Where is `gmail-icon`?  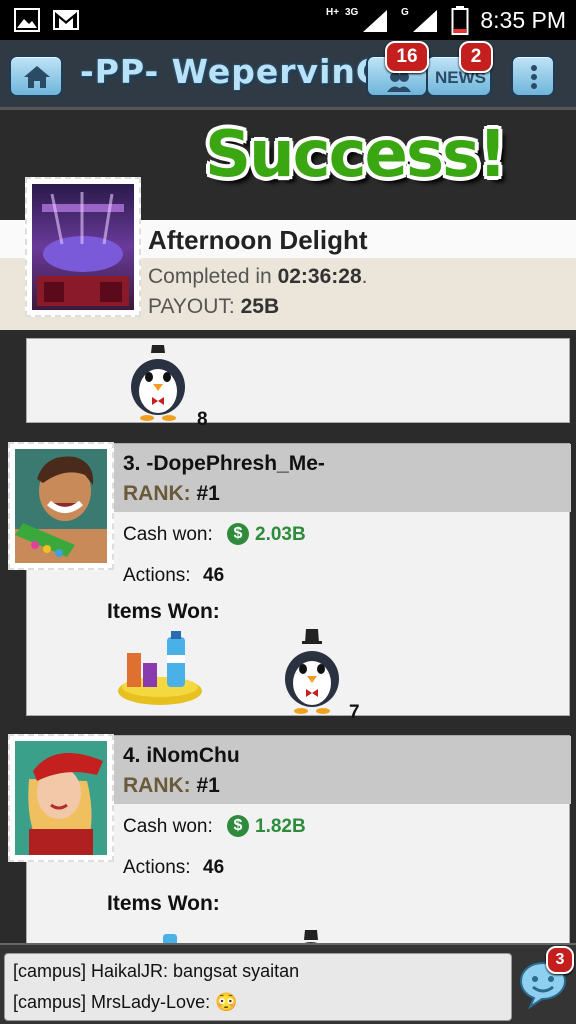 gmail-icon is located at coordinates (66, 20).